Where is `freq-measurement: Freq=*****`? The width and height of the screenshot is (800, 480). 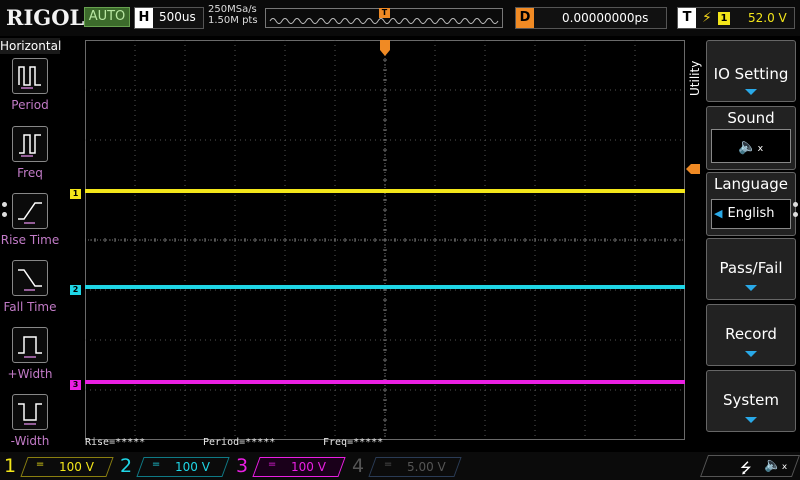
freq-measurement: Freq=***** is located at coordinates (353, 442).